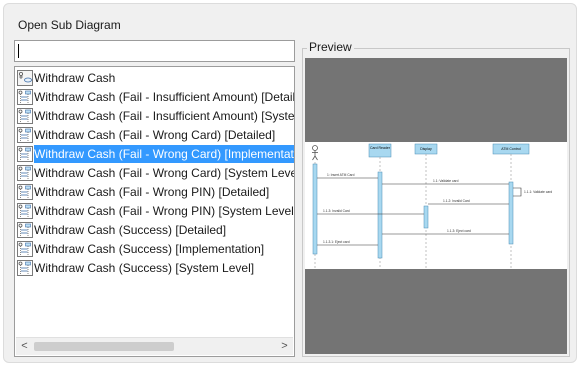 The height and width of the screenshot is (367, 582). I want to click on dialog-title: Open Sub Diagram, so click(69, 25).